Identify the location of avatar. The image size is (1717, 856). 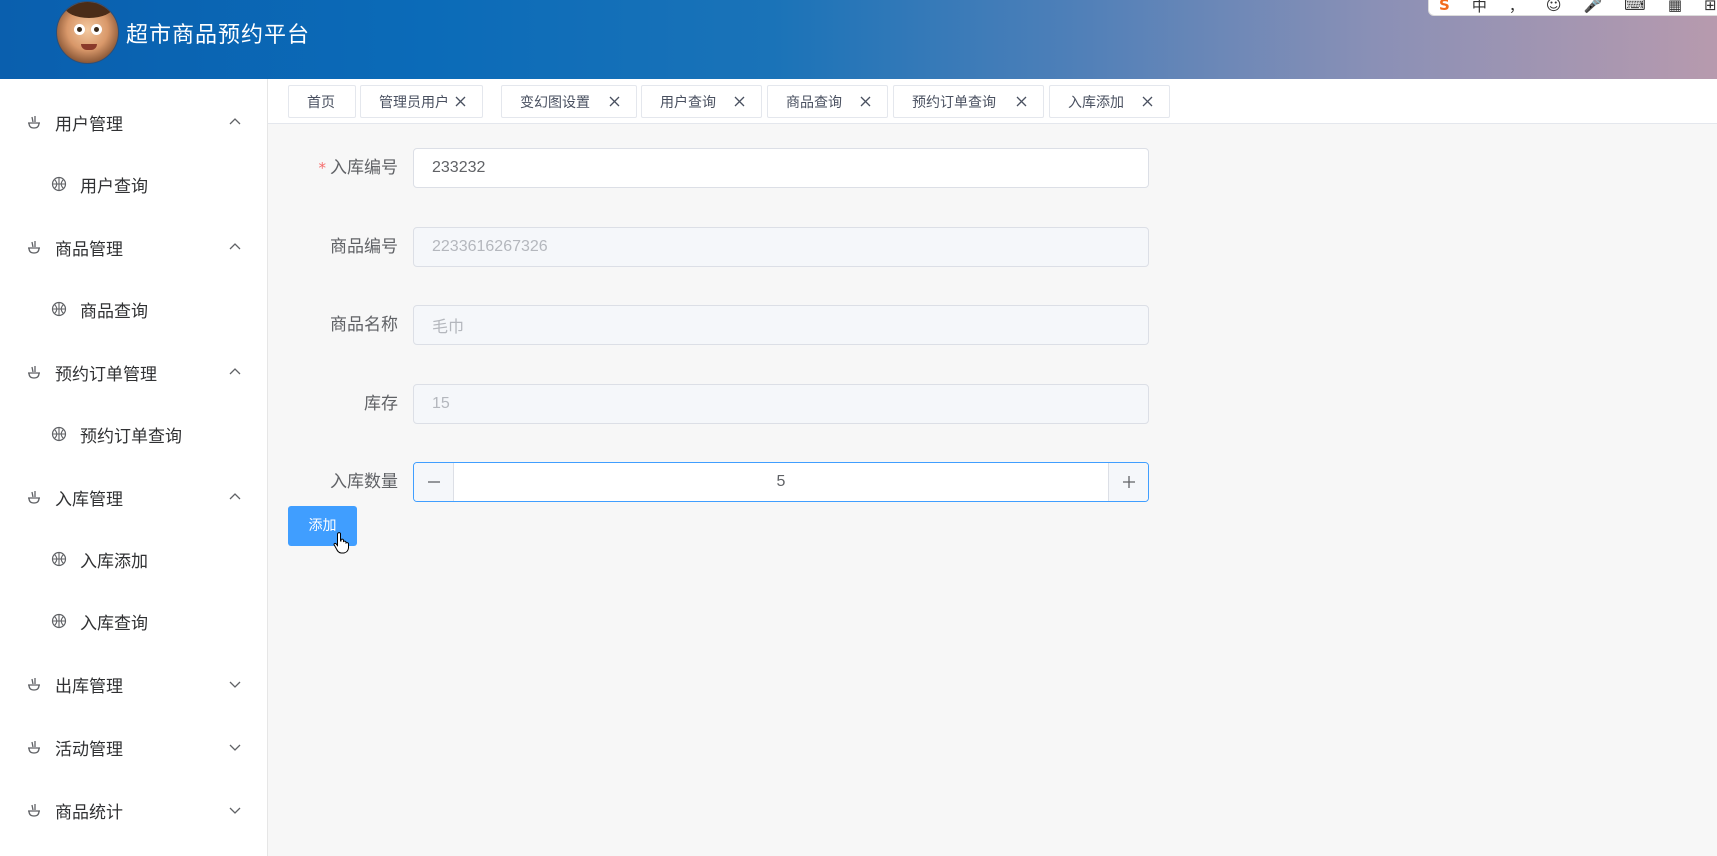
(87, 32).